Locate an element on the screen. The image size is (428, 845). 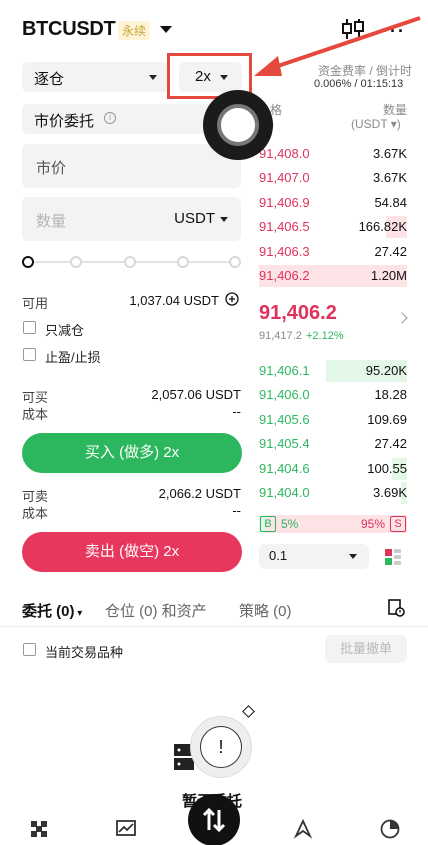
funding-rate-value: 0.006% / 01:15:13 is located at coordinates (359, 84).